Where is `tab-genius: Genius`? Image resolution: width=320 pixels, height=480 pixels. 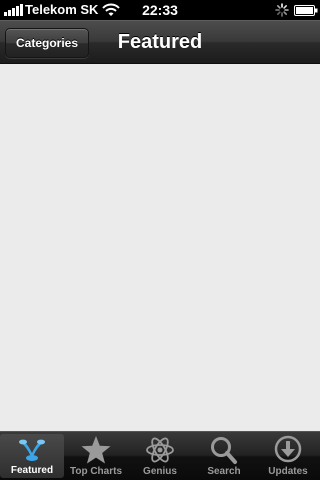
tab-genius: Genius is located at coordinates (160, 456).